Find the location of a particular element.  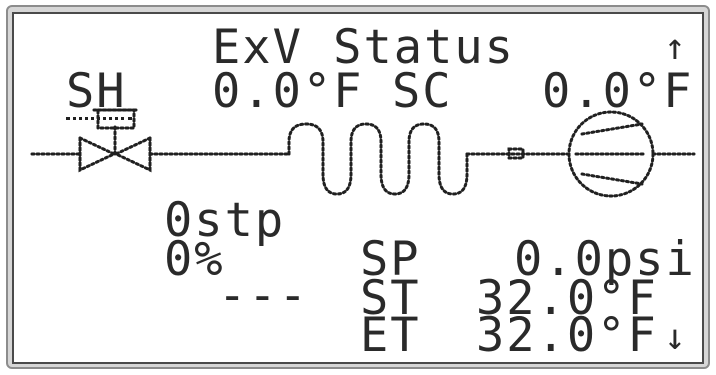

scroll-down-icon: ↓ is located at coordinates (676, 338).